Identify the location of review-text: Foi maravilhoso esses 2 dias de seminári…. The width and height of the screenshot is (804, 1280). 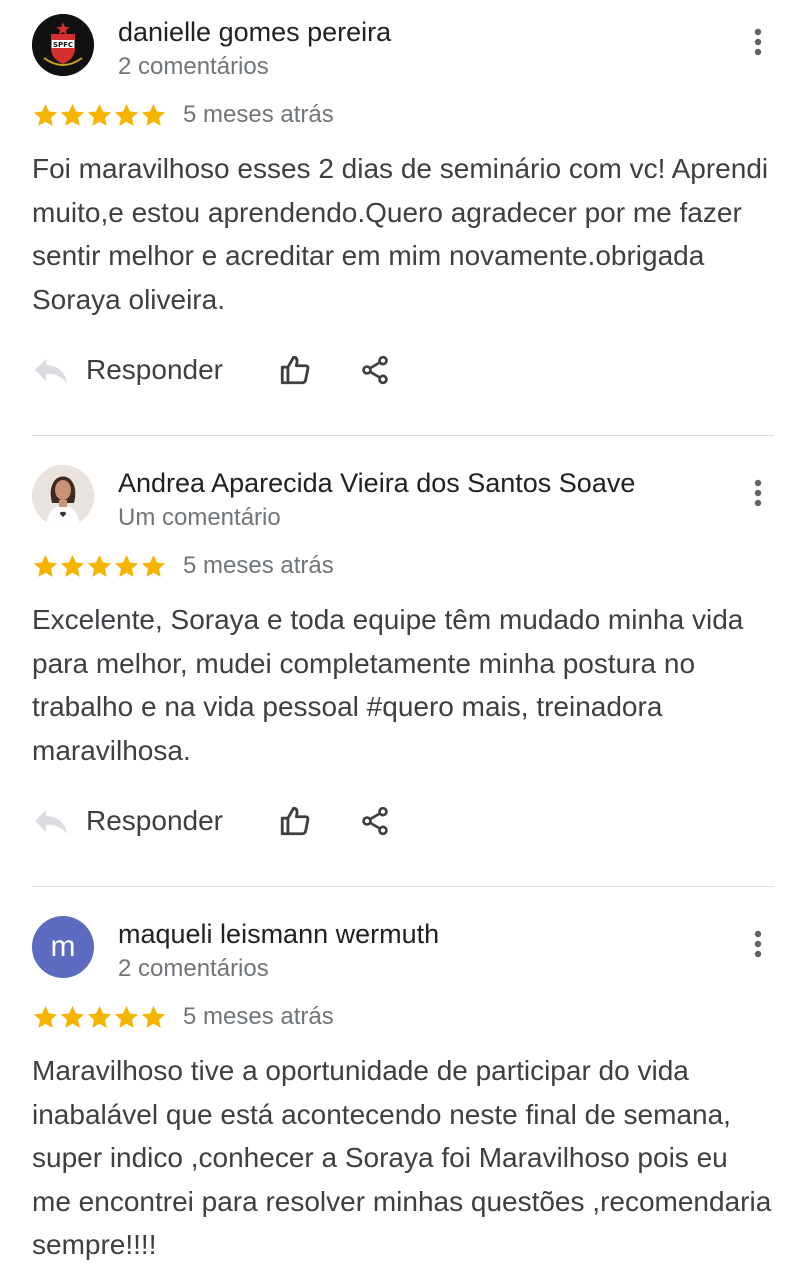
(400, 234).